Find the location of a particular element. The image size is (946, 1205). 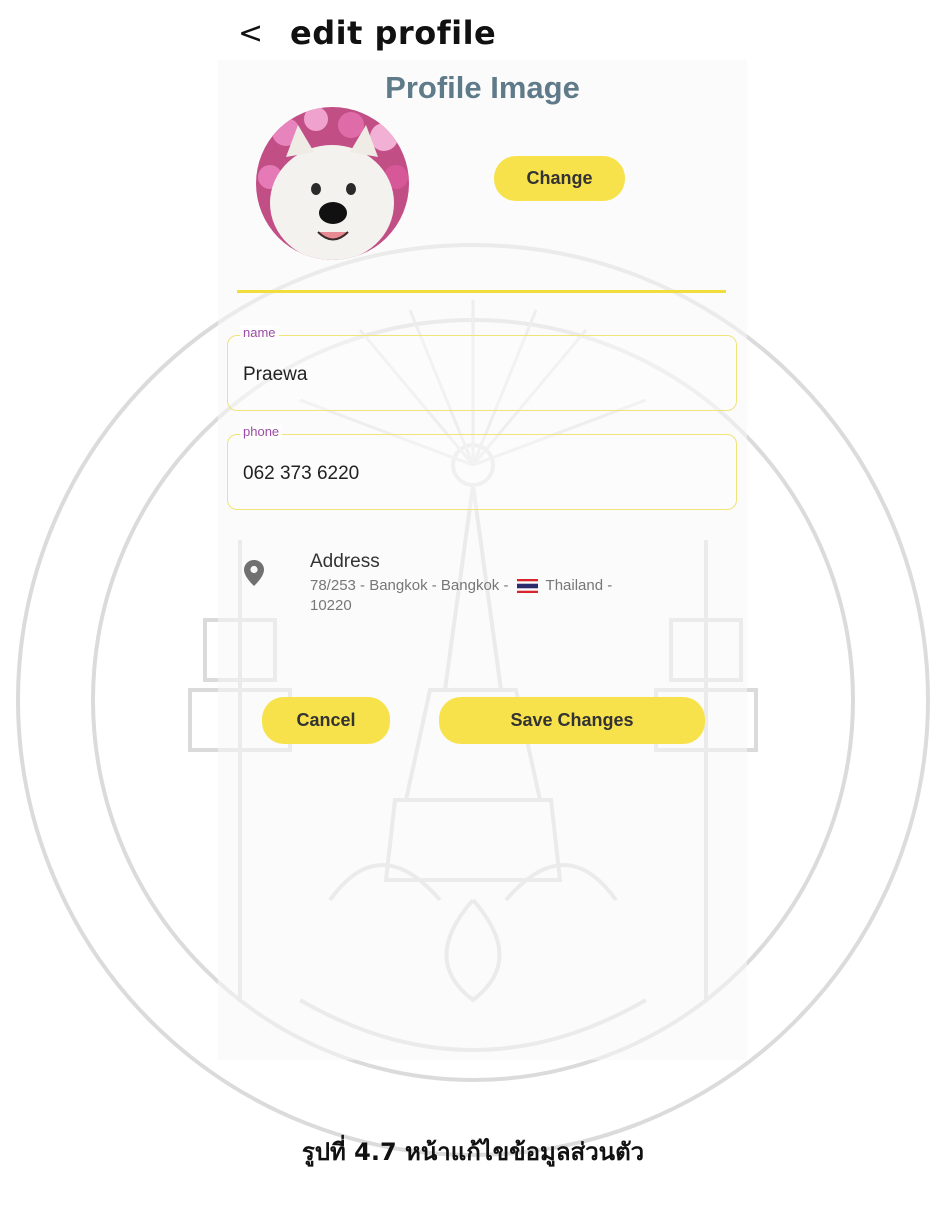

address-line: 78/253 - Bangkok - Bangkok - is located at coordinates (409, 585).